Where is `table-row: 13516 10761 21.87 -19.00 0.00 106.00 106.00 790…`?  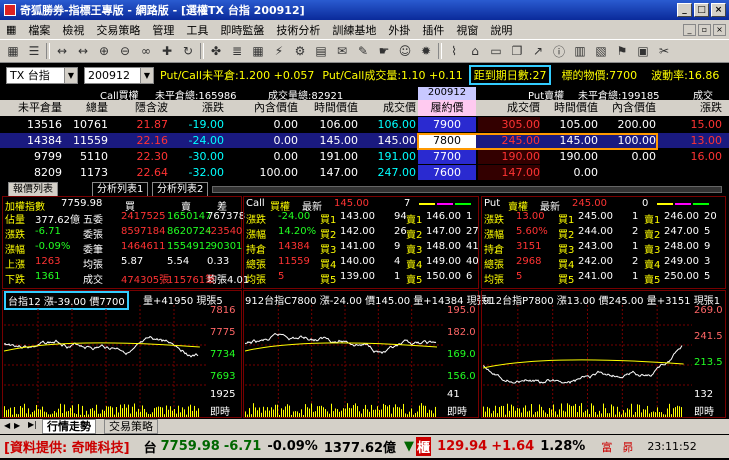 table-row: 13516 10761 21.87 -19.00 0.00 106.00 106.00 790… is located at coordinates (364, 124).